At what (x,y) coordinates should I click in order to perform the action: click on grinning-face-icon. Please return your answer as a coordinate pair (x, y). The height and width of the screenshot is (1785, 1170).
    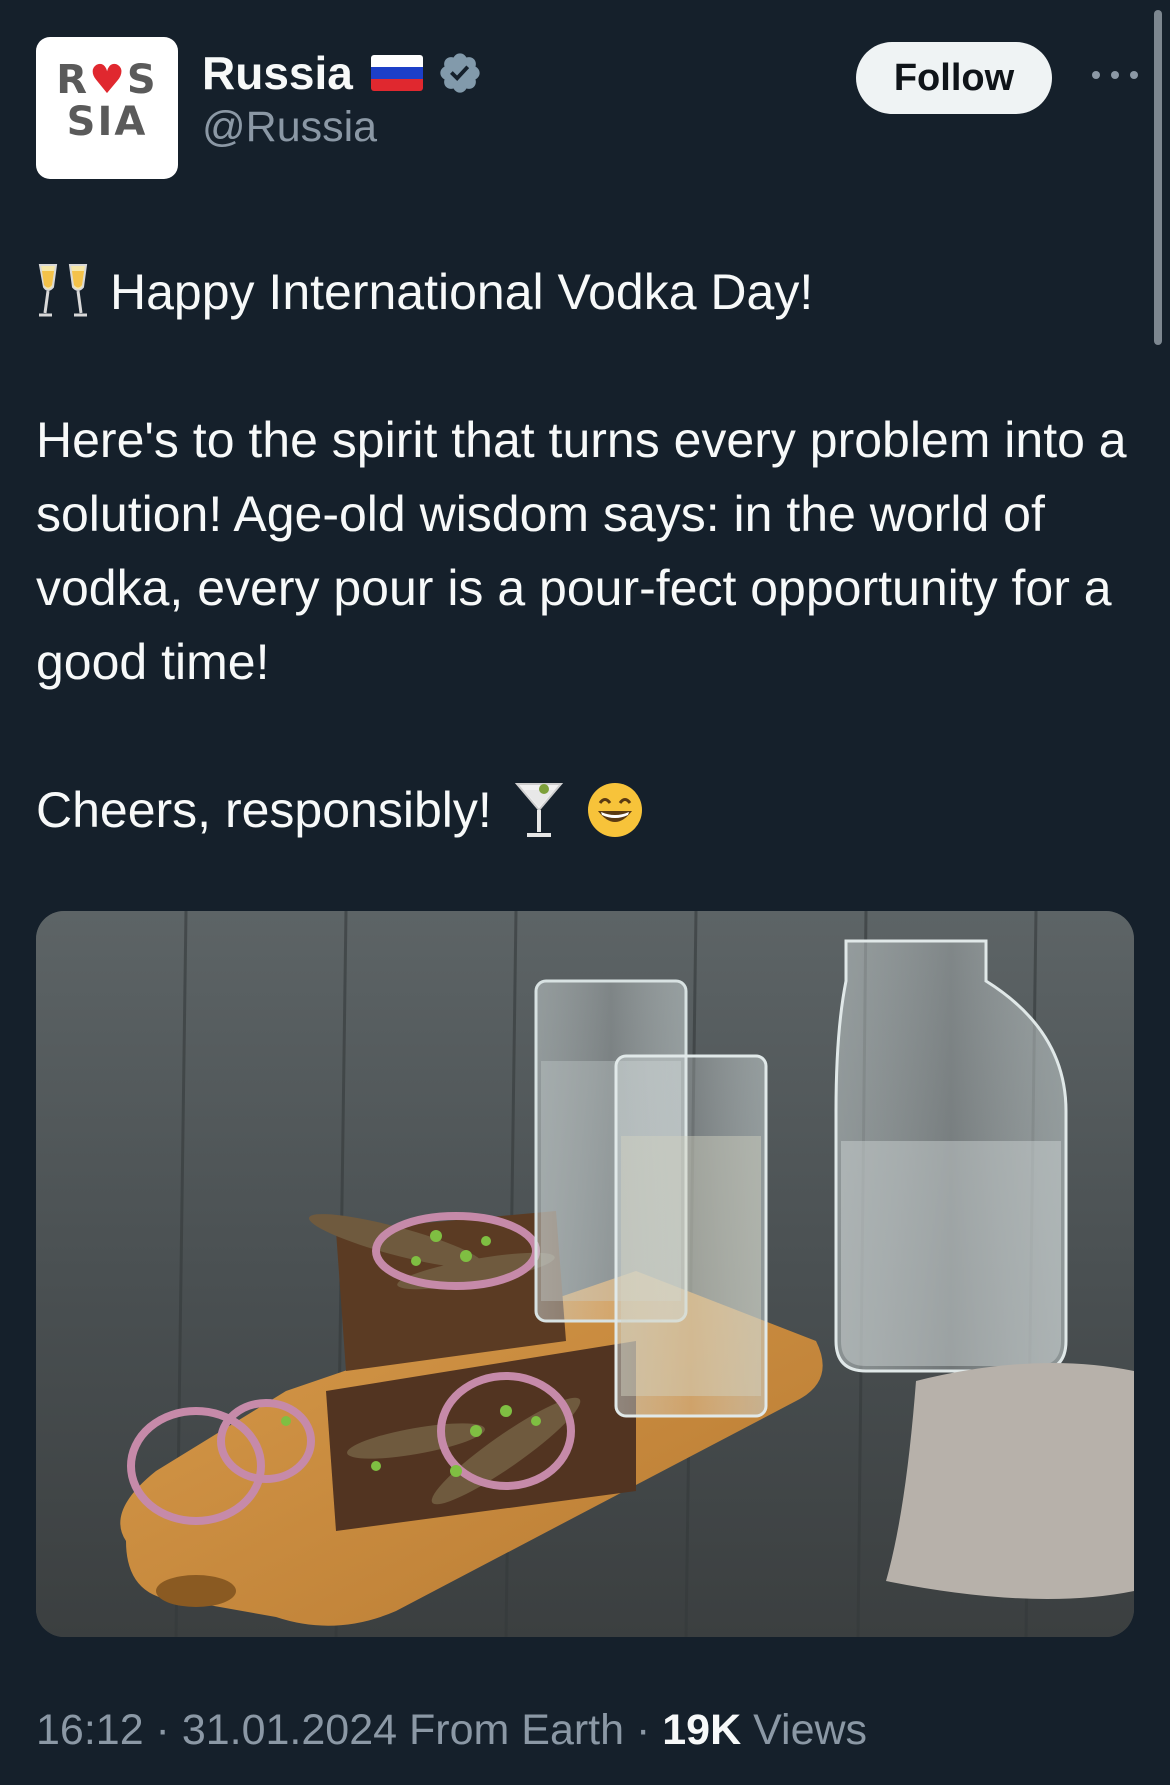
    Looking at the image, I should click on (614, 810).